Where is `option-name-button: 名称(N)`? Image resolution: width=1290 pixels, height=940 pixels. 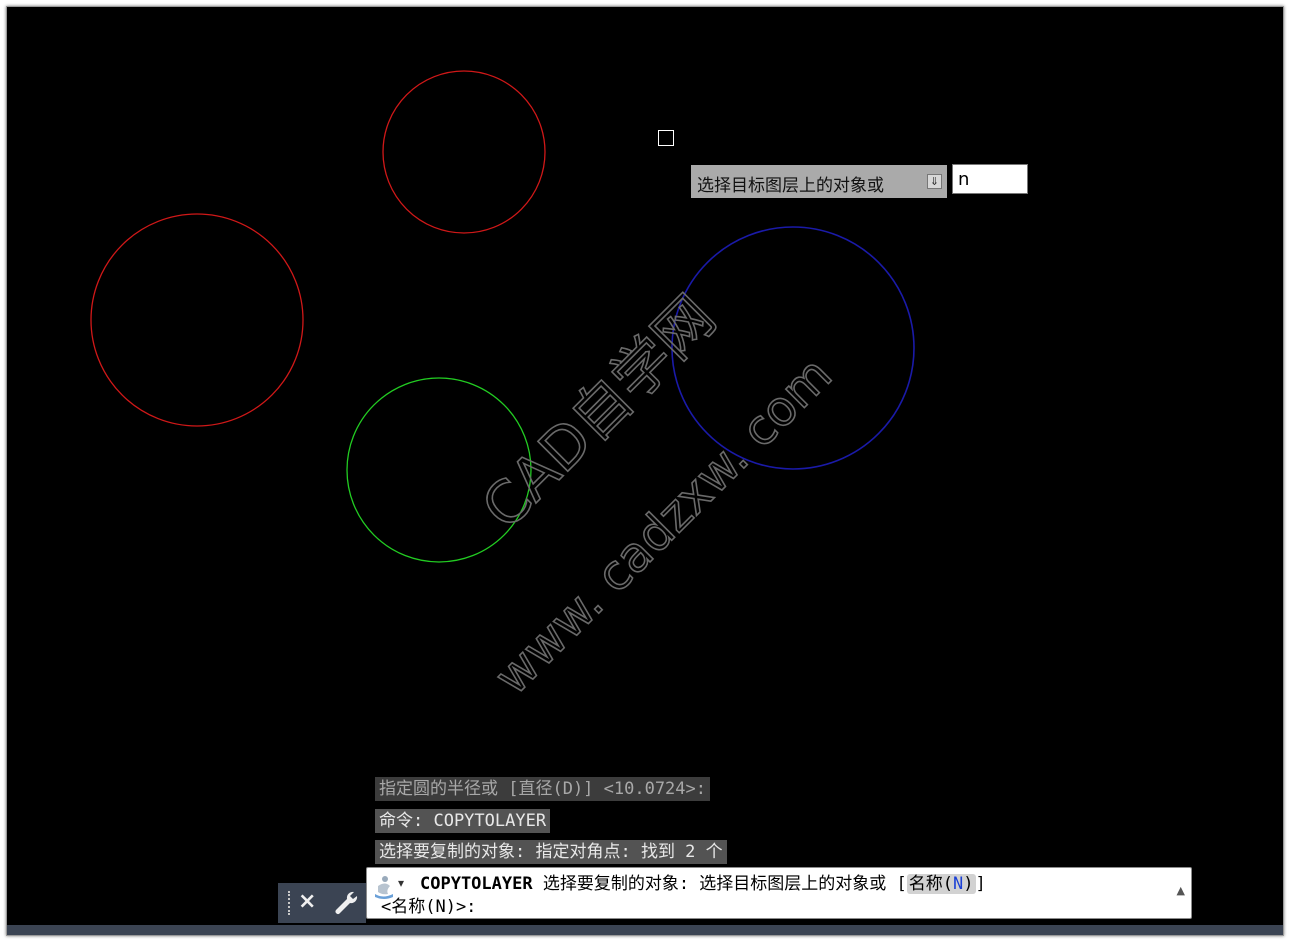 option-name-button: 名称(N) is located at coordinates (941, 884).